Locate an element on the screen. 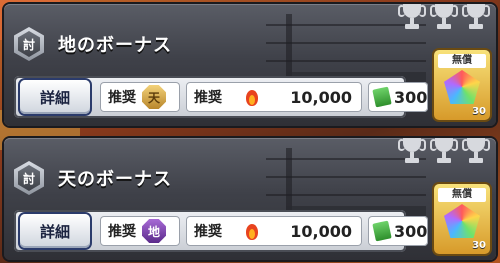  panel-title: 天のボーナス is located at coordinates (115, 179).